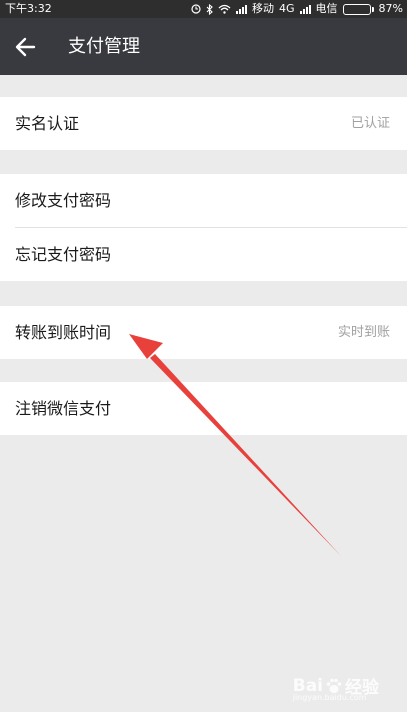 This screenshot has width=407, height=712. Describe the element at coordinates (358, 9) in the screenshot. I see `battery-icon` at that location.